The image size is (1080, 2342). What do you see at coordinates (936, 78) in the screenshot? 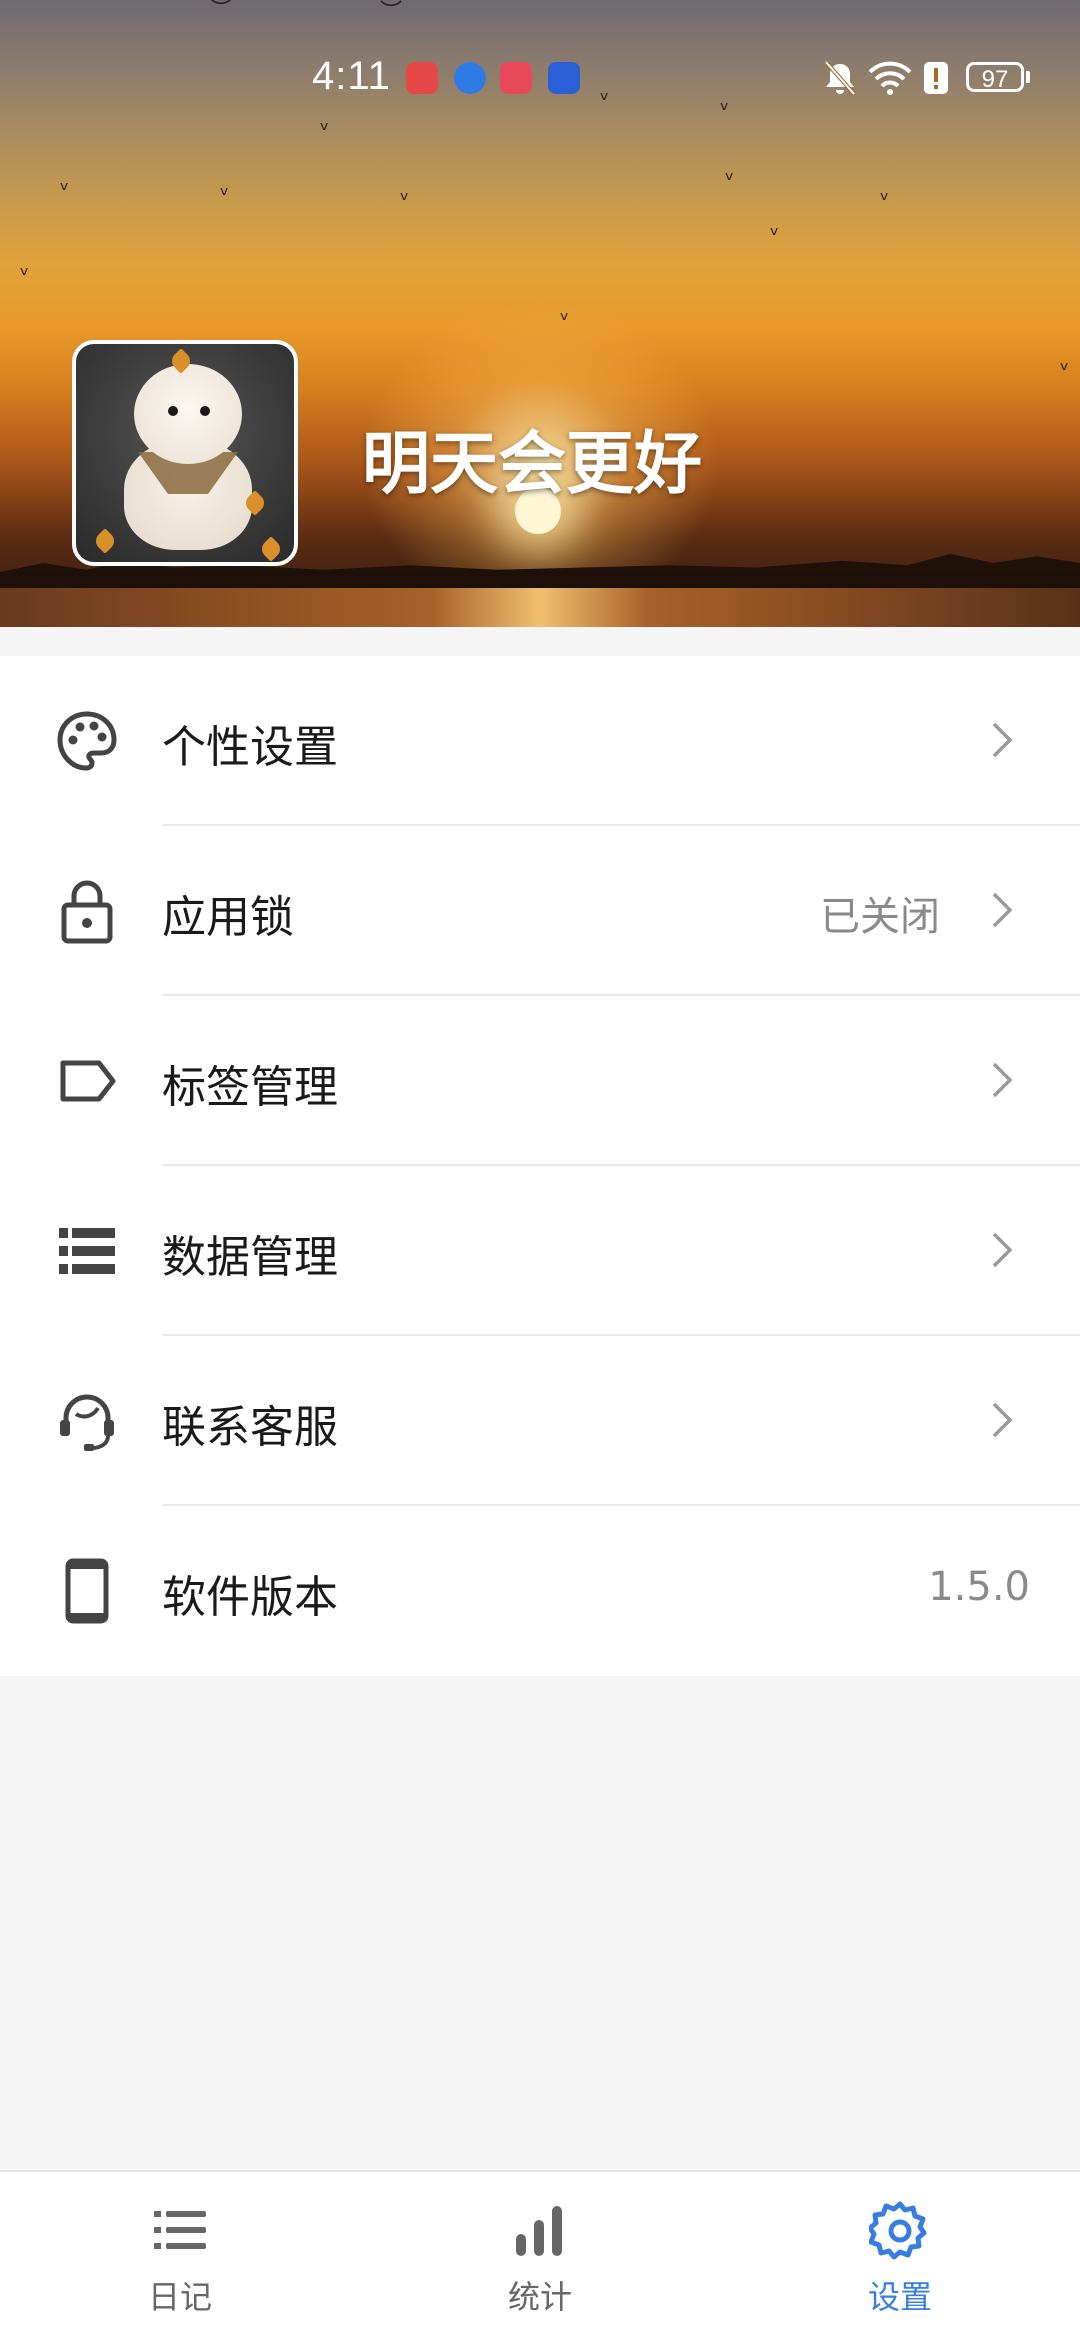
I see `alert-icon` at bounding box center [936, 78].